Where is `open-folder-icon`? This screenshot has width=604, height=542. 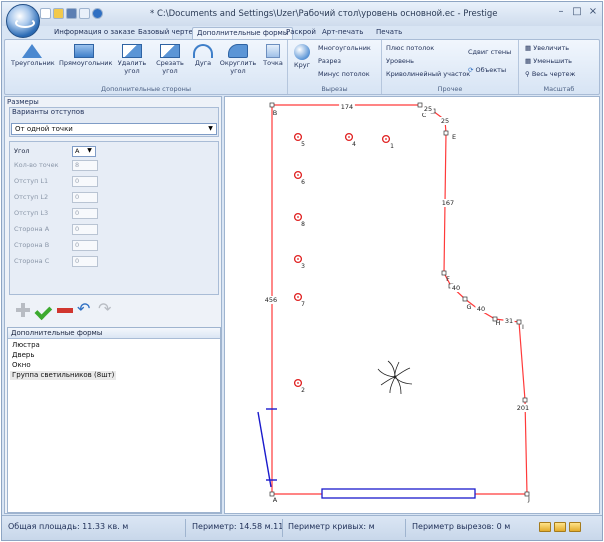 open-folder-icon is located at coordinates (58, 13).